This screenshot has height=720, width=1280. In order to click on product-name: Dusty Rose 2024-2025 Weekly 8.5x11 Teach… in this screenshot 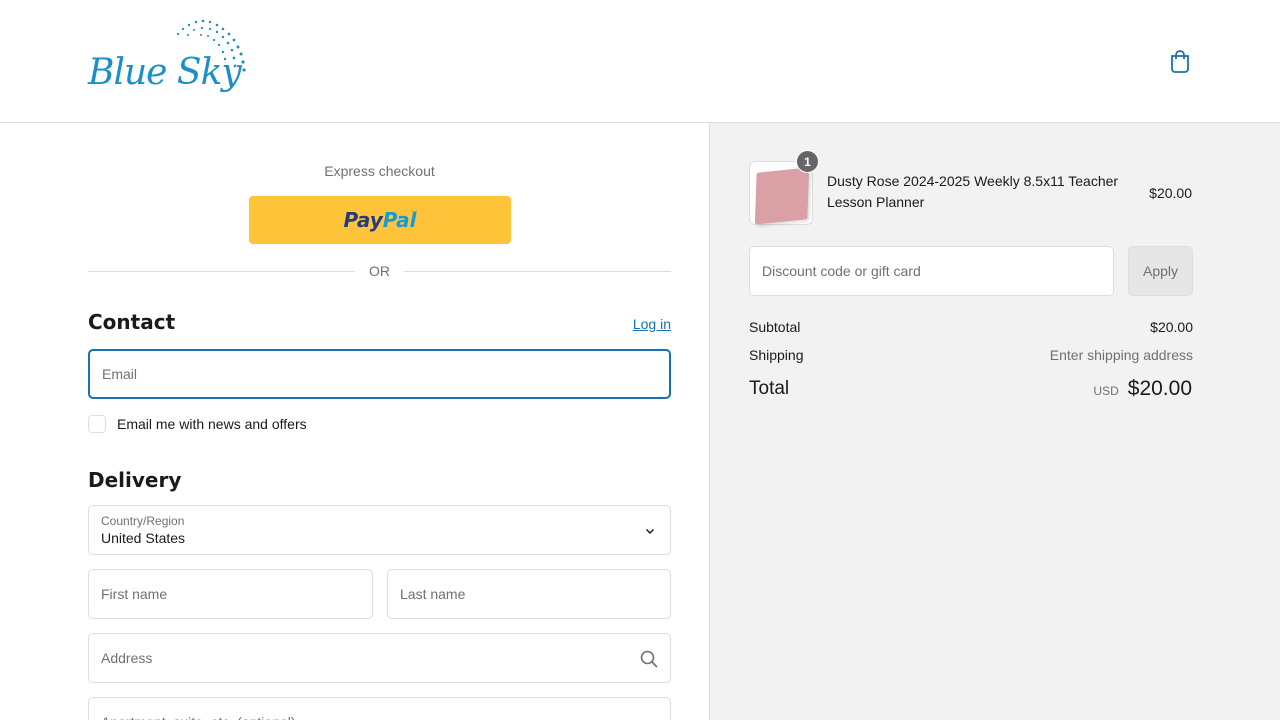, I will do `click(973, 191)`.